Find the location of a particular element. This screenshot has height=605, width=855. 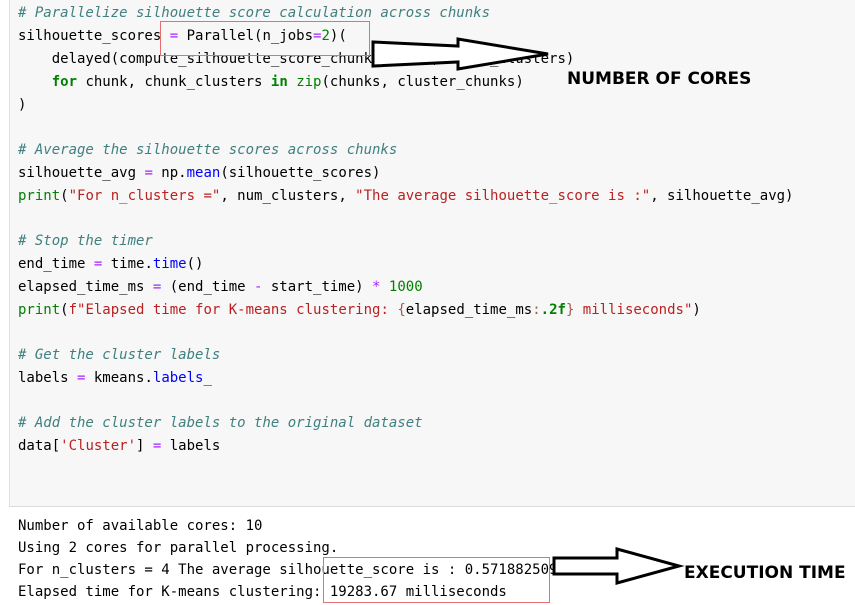

code-line-11: # Stop the timer is located at coordinates (85, 241).